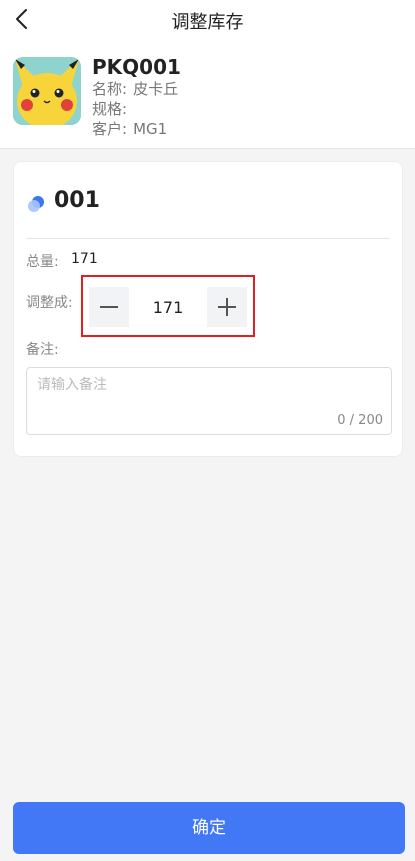 This screenshot has width=415, height=861. Describe the element at coordinates (207, 93) in the screenshot. I see `product-info: PKQ001 名称: 皮卡丘 规格: 客户: MG1` at that location.